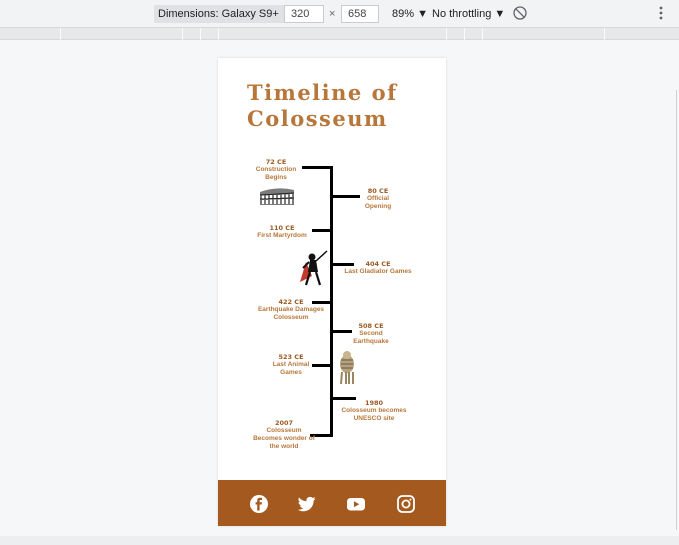 Image resolution: width=679 pixels, height=545 pixels. What do you see at coordinates (284, 423) in the screenshot?
I see `event-year: 2007` at bounding box center [284, 423].